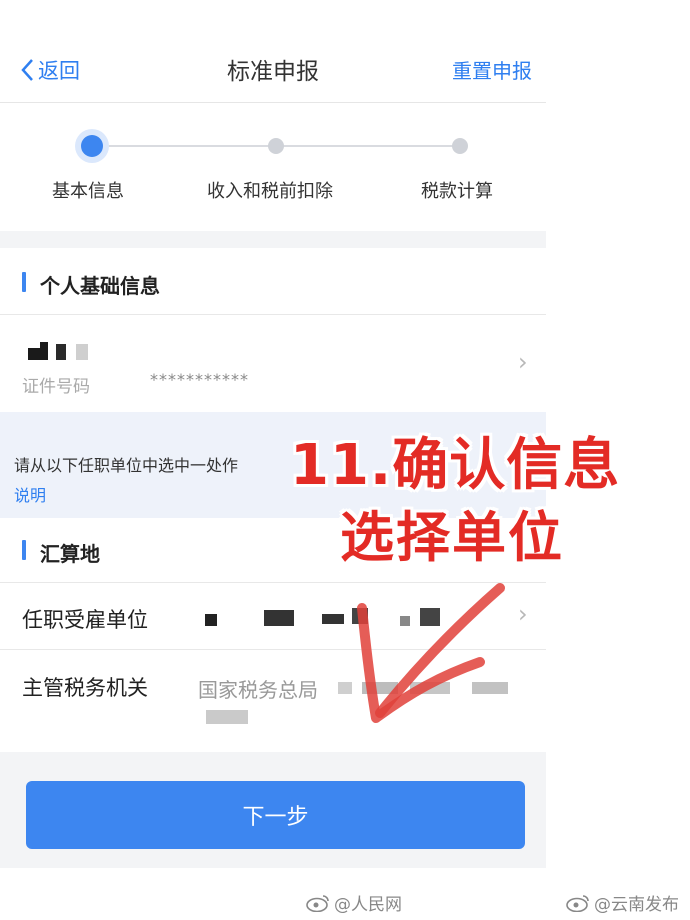  I want to click on notice-link: 说明, so click(30, 494).